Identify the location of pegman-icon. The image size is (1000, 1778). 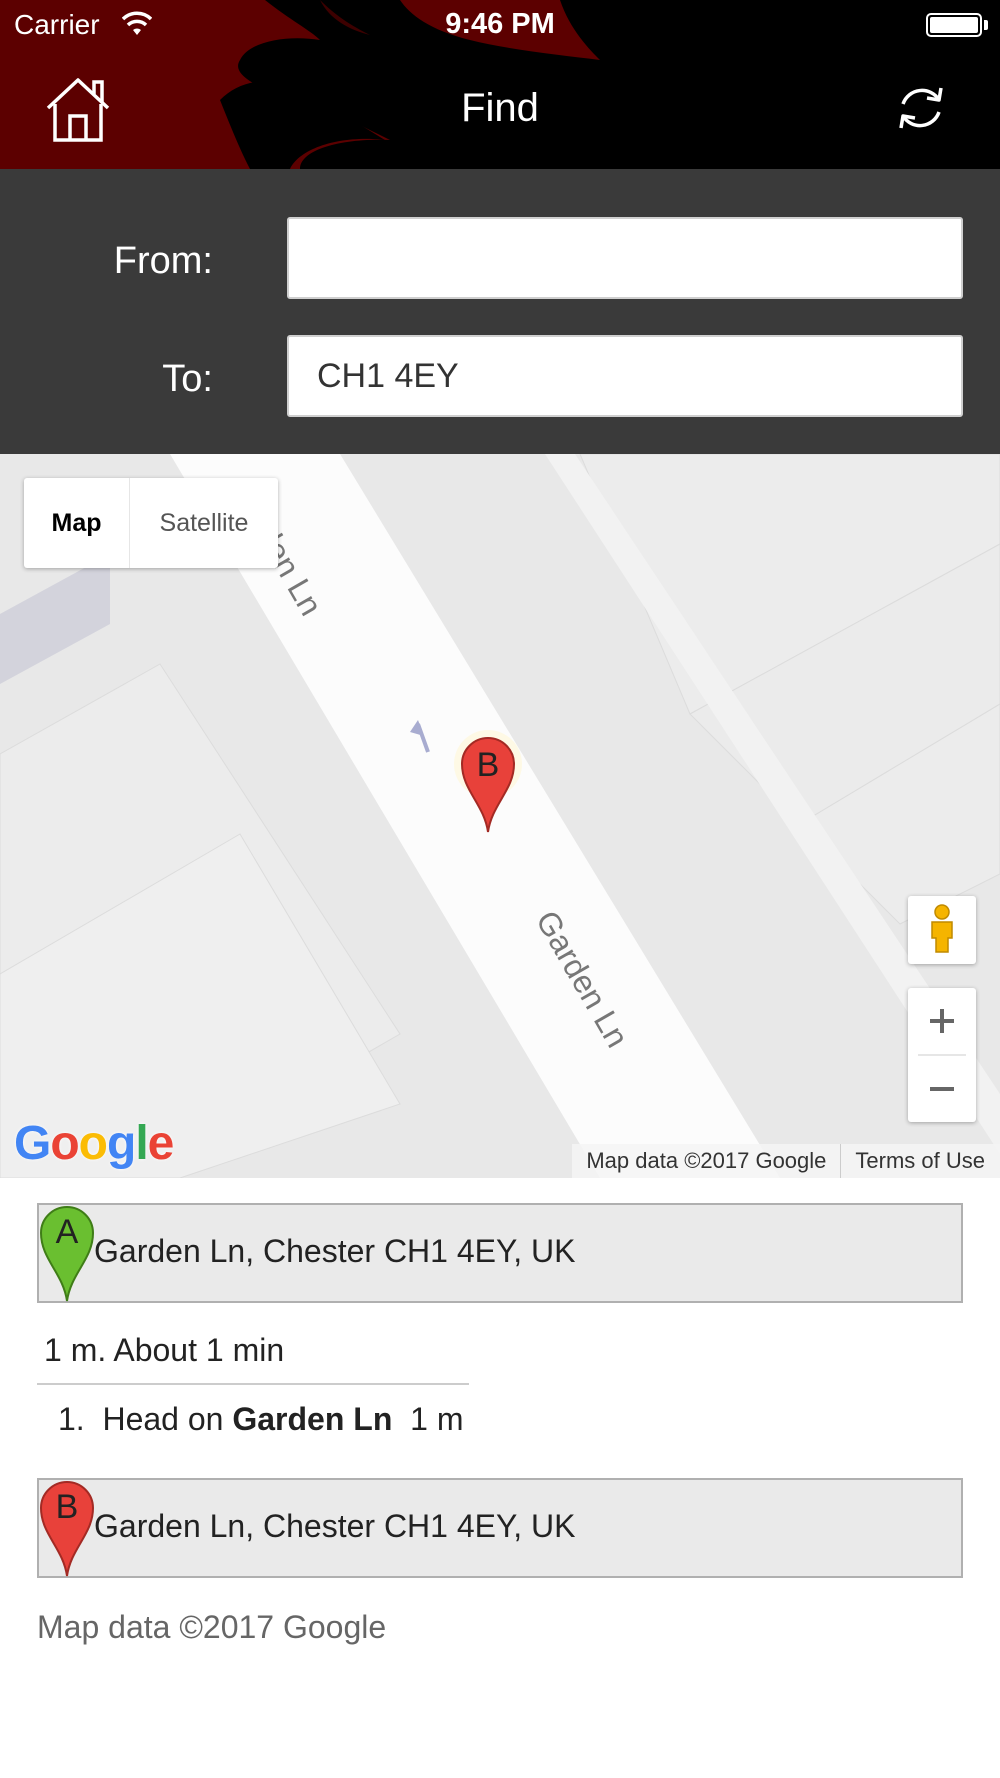
(942, 928).